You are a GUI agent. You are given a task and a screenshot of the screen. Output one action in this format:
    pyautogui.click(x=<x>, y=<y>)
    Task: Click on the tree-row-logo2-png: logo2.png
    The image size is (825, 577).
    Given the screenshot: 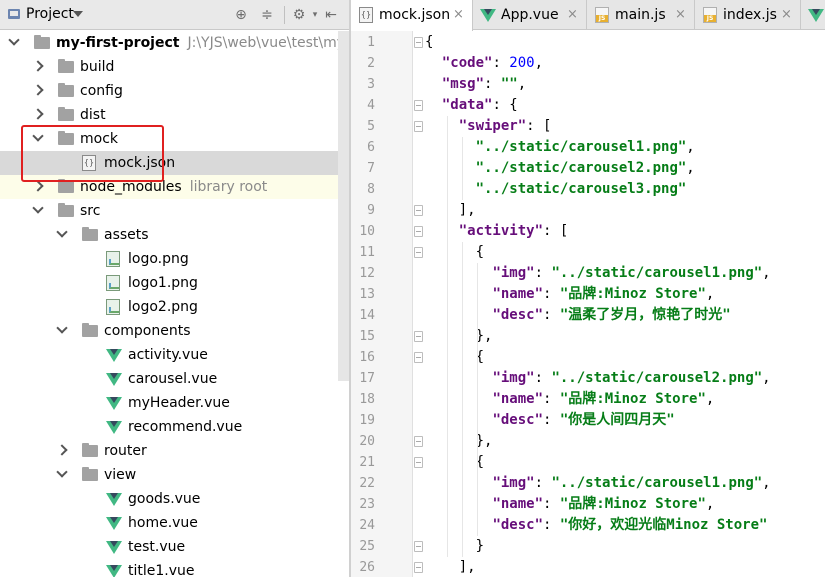 What is the action you would take?
    pyautogui.click(x=174, y=307)
    